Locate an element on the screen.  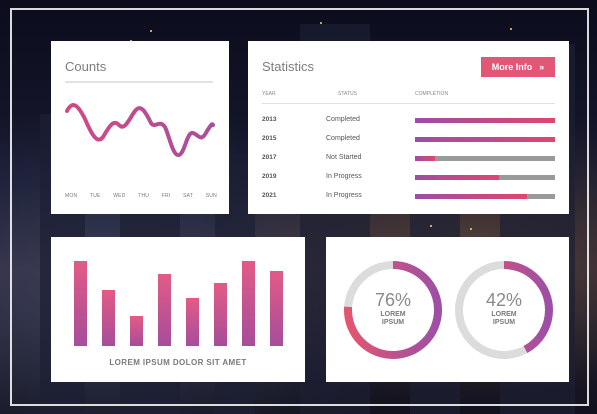
double-chevron-down-icon: » is located at coordinates (542, 66).